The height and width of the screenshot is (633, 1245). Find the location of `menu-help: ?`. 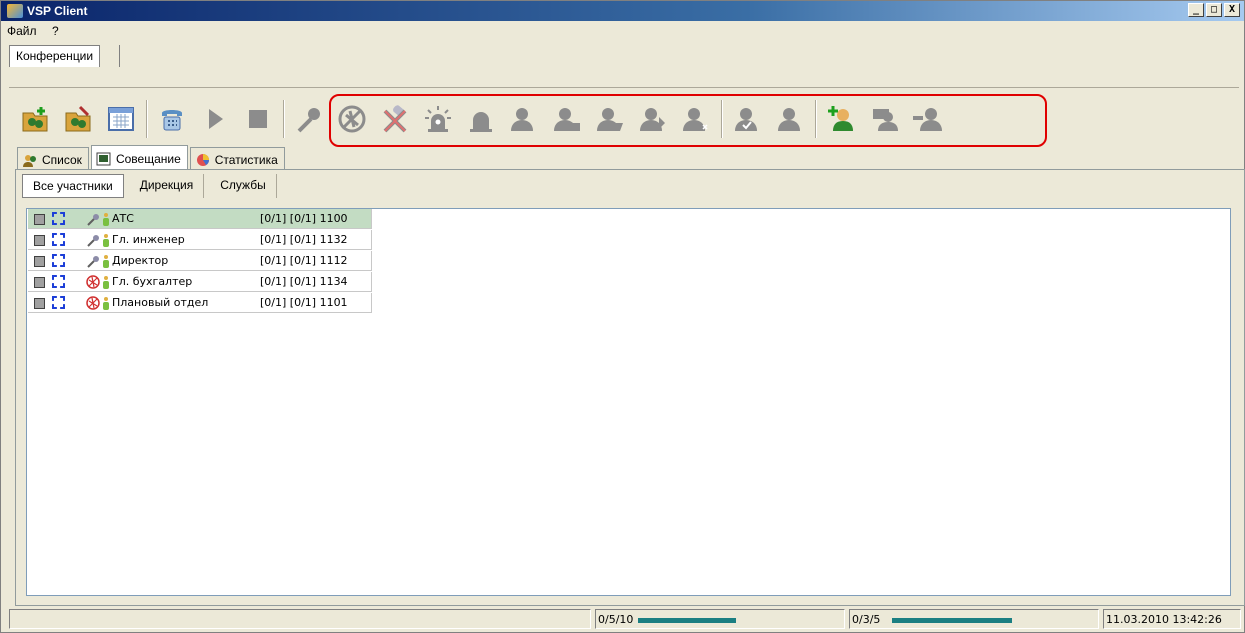

menu-help: ? is located at coordinates (55, 31).